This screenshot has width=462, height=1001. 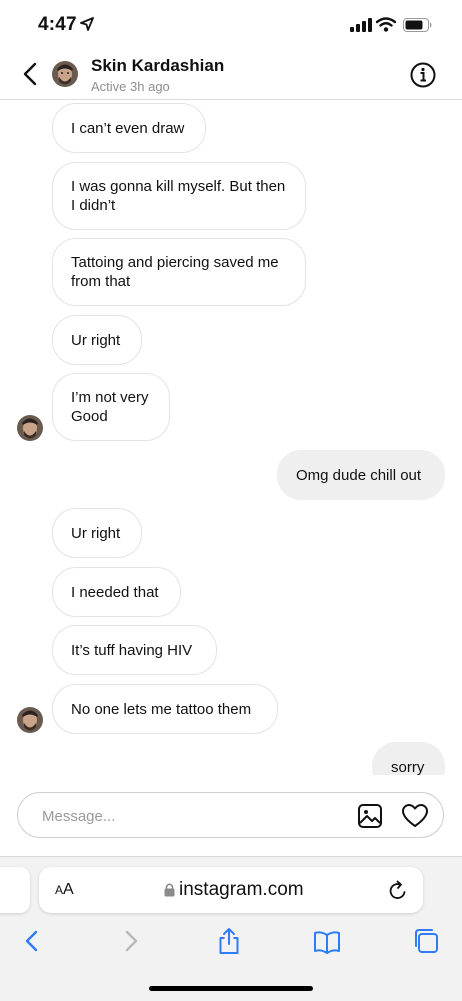 What do you see at coordinates (157, 66) in the screenshot?
I see `contact-name: Skin Kardashian` at bounding box center [157, 66].